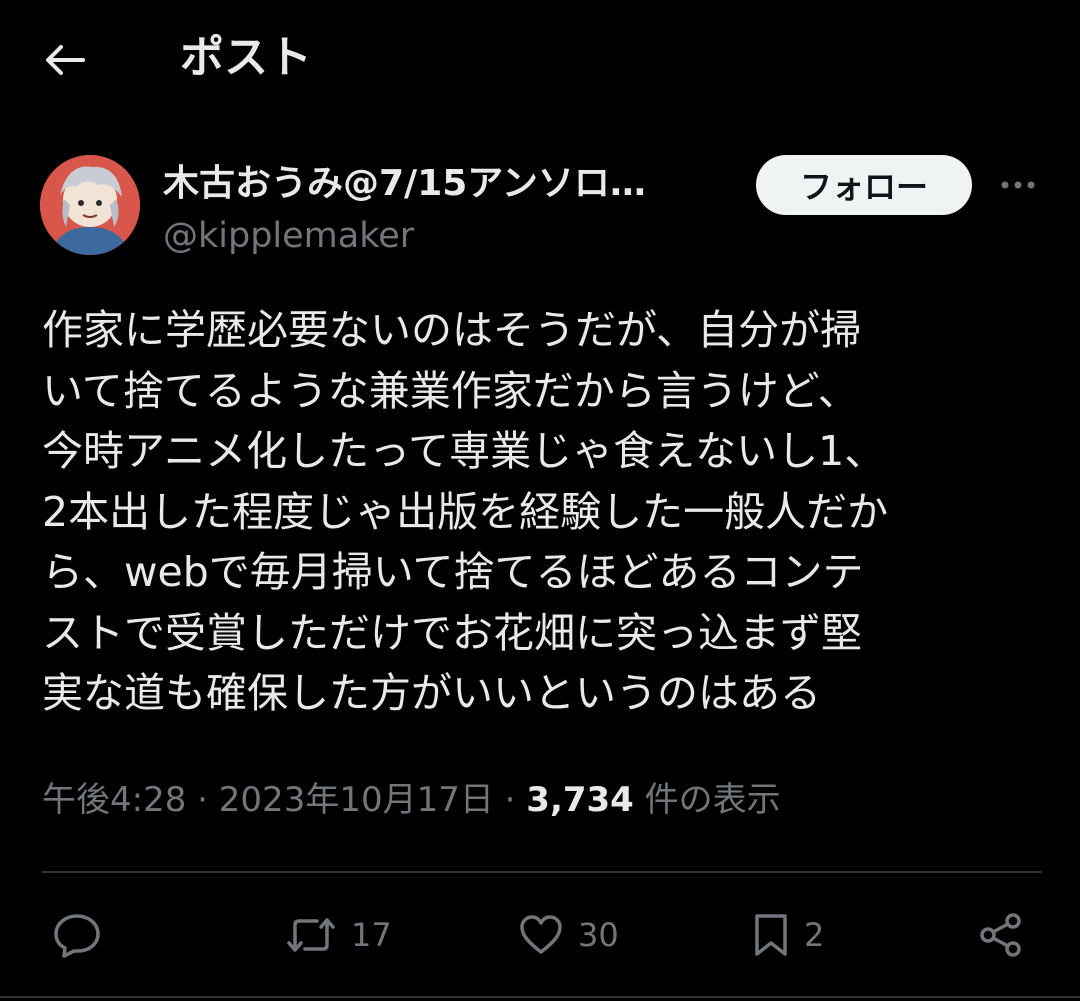  What do you see at coordinates (541, 934) in the screenshot?
I see `heart-icon` at bounding box center [541, 934].